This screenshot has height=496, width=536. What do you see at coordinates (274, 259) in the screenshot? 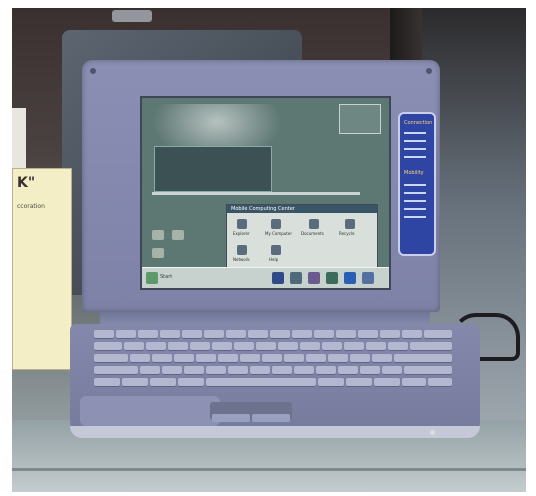
I see `explorer-label: Help` at bounding box center [274, 259].